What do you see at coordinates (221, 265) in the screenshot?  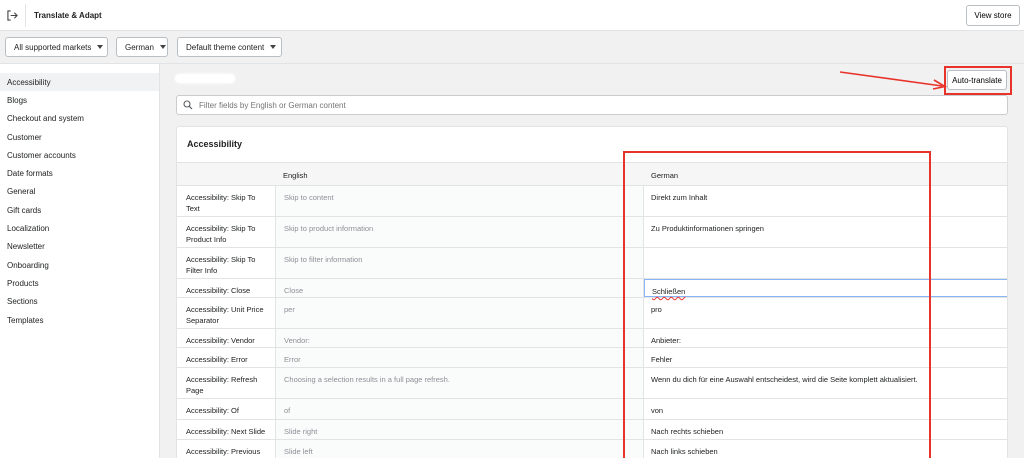 I see `row-key: Accessibility: Skip To Filter Info` at bounding box center [221, 265].